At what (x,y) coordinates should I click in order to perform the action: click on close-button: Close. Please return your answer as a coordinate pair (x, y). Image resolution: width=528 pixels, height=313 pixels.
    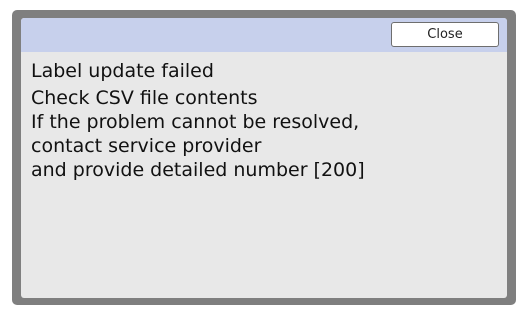
    Looking at the image, I should click on (445, 34).